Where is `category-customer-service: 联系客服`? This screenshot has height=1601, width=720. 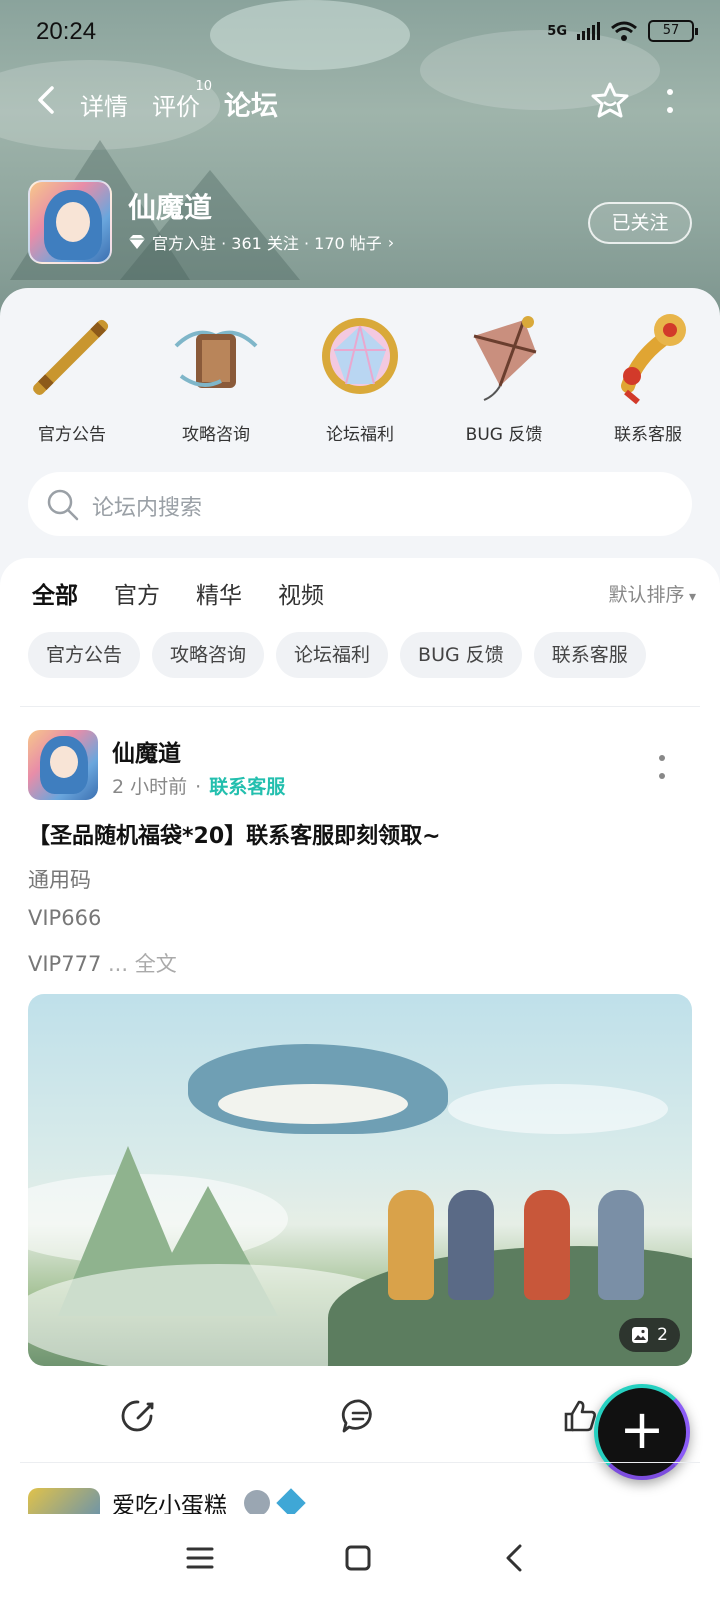 category-customer-service: 联系客服 is located at coordinates (648, 375).